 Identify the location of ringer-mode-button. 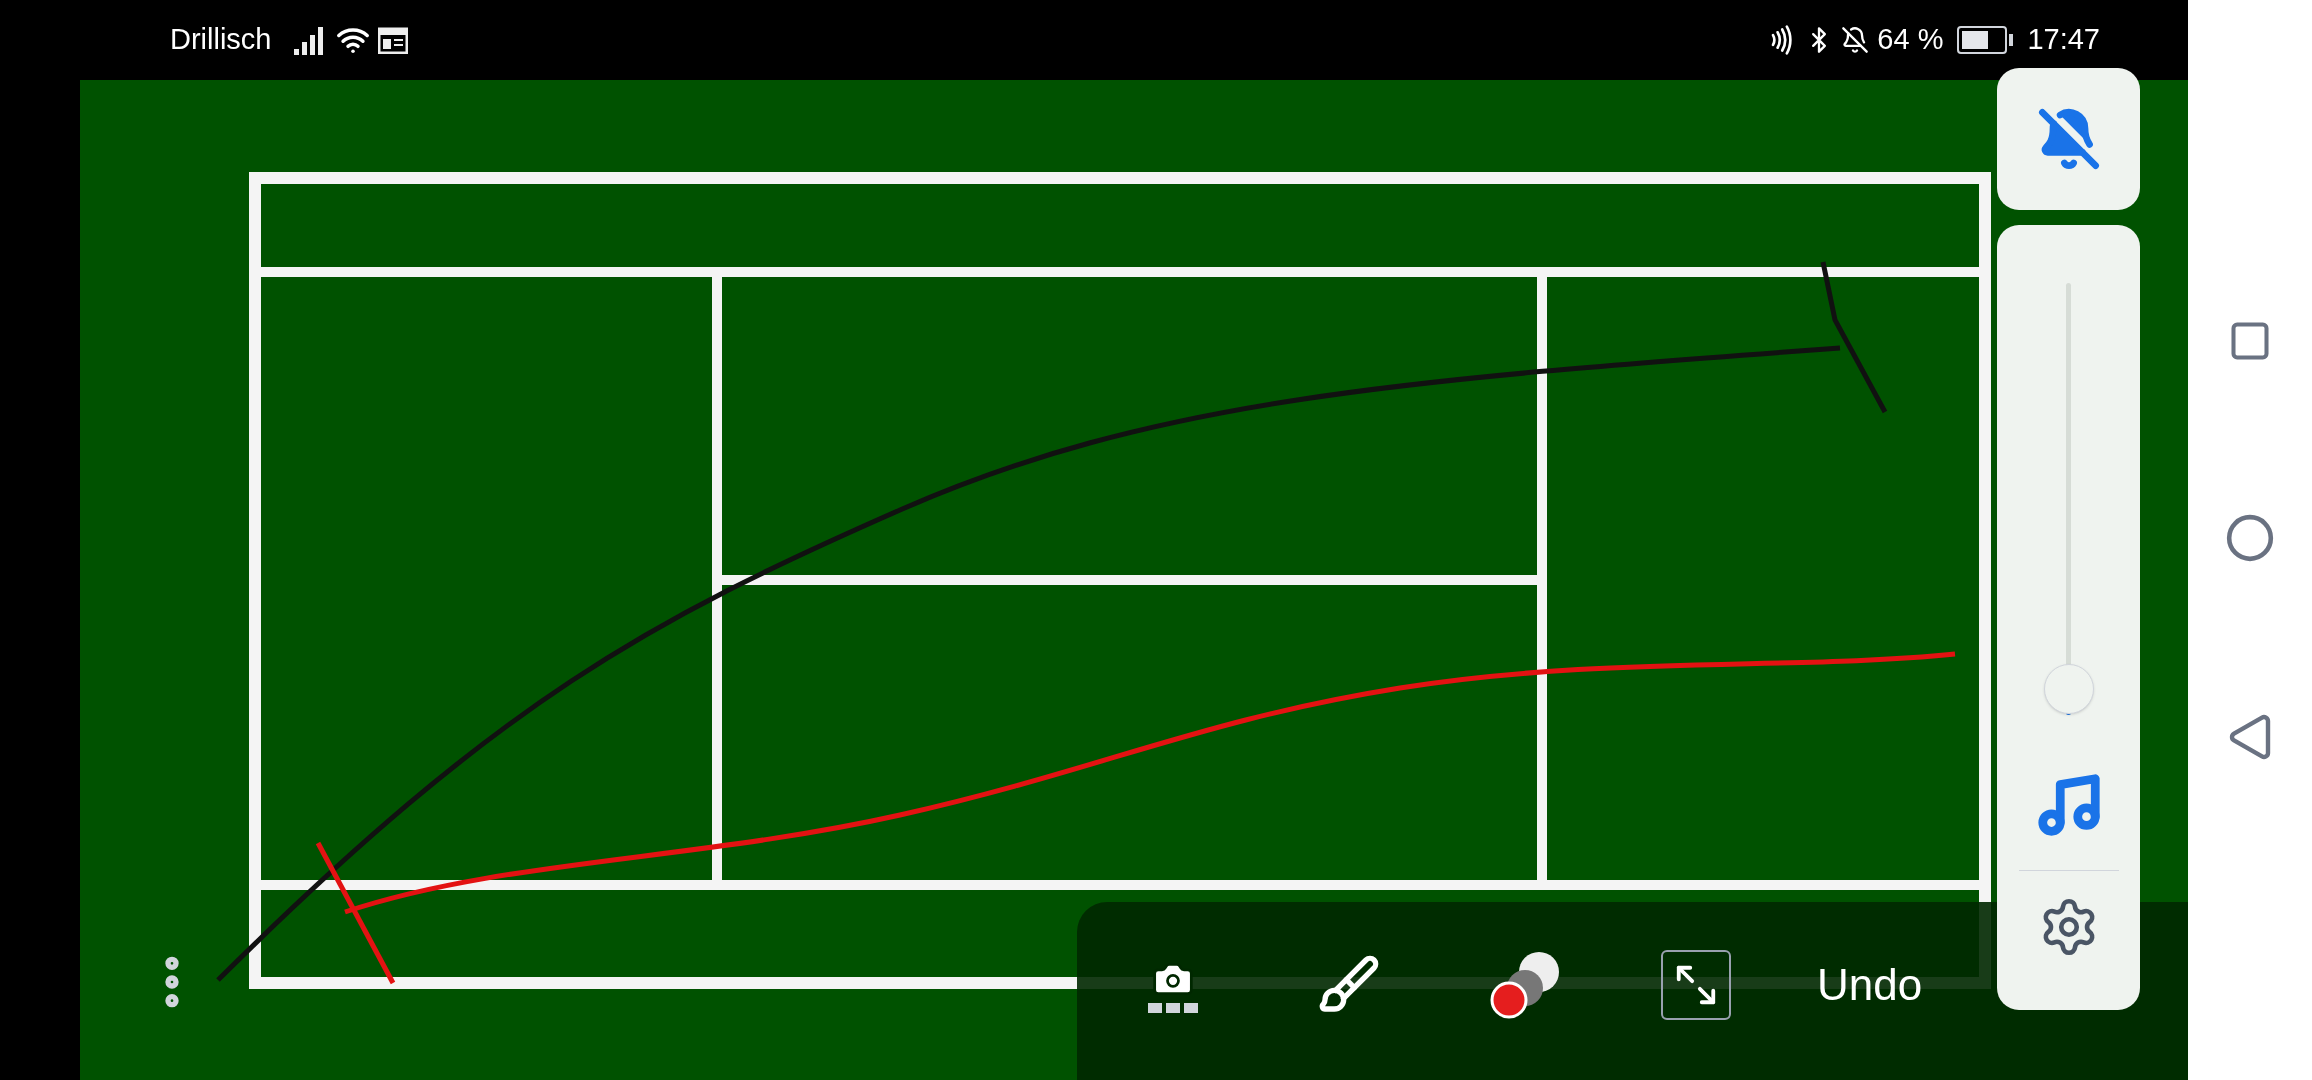
(2068, 139).